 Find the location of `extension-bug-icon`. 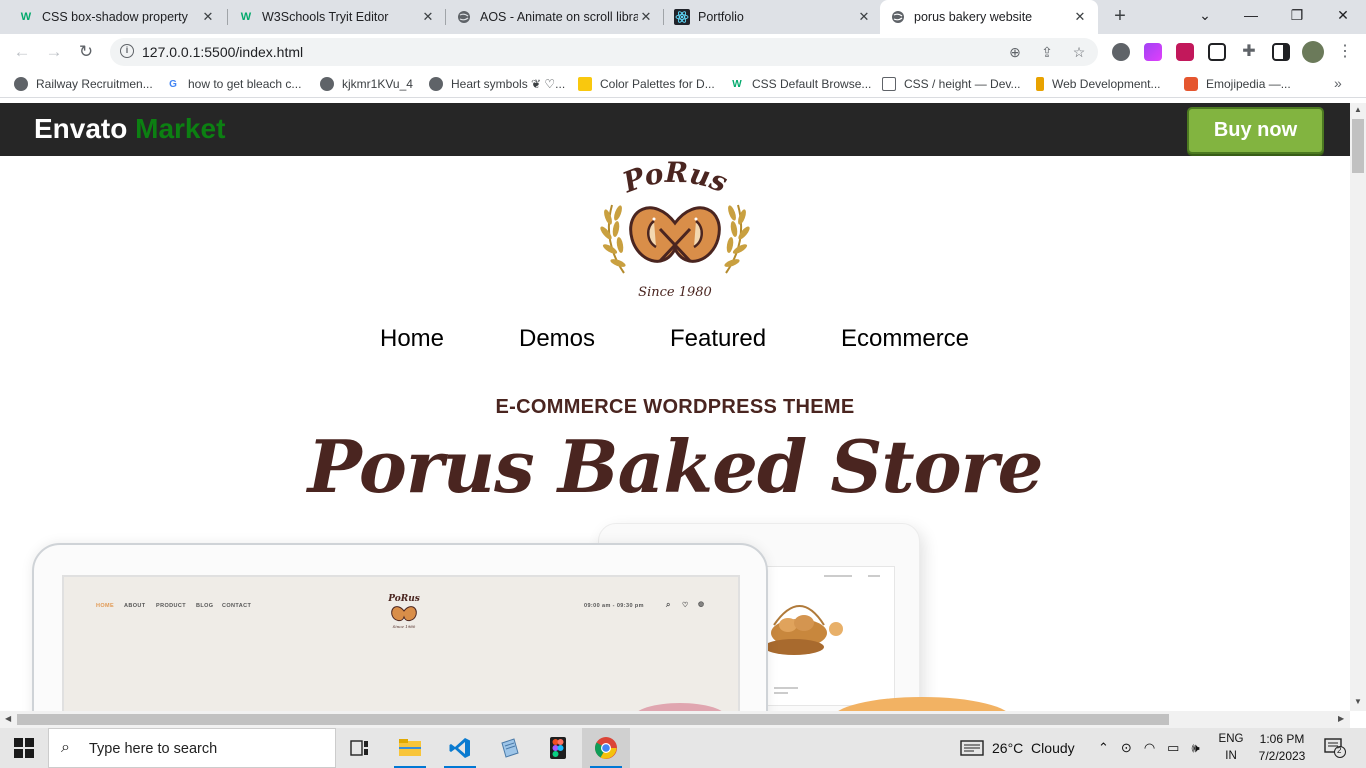

extension-bug-icon is located at coordinates (1121, 52).